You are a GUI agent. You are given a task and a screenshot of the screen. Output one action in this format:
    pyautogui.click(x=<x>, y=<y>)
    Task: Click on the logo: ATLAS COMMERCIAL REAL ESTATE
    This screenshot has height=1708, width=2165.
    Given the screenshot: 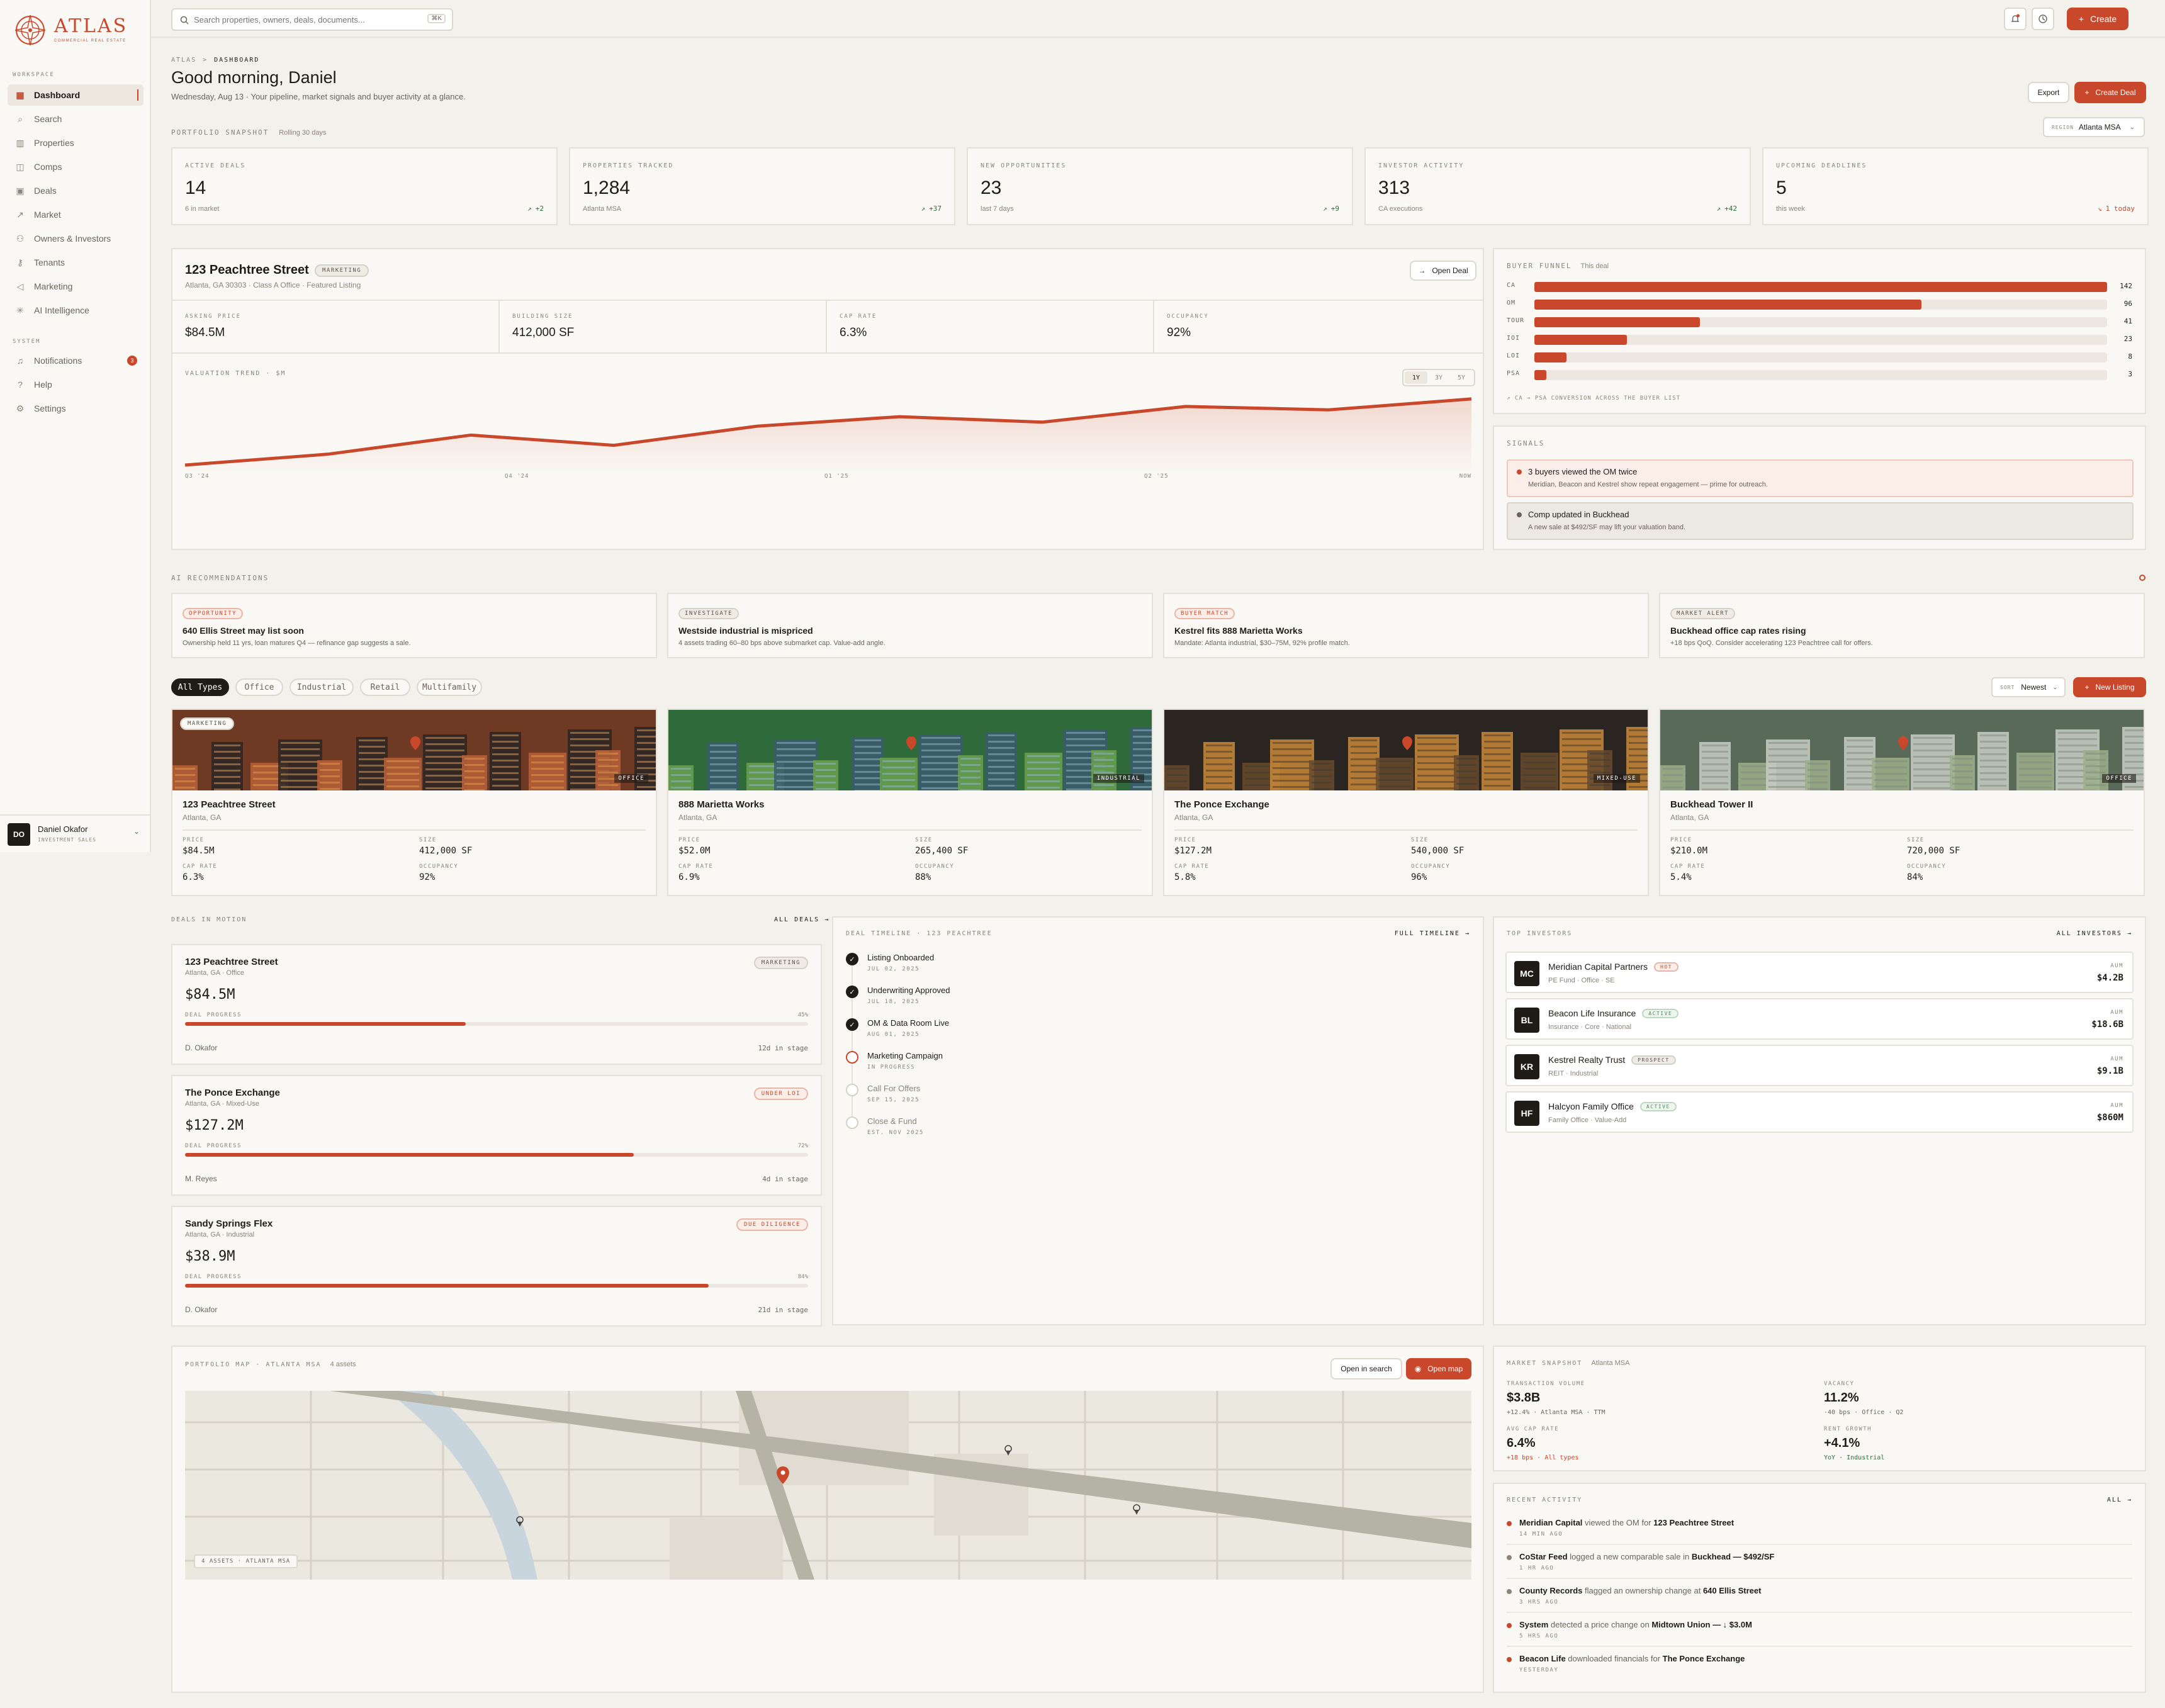 What is the action you would take?
    pyautogui.click(x=77, y=32)
    